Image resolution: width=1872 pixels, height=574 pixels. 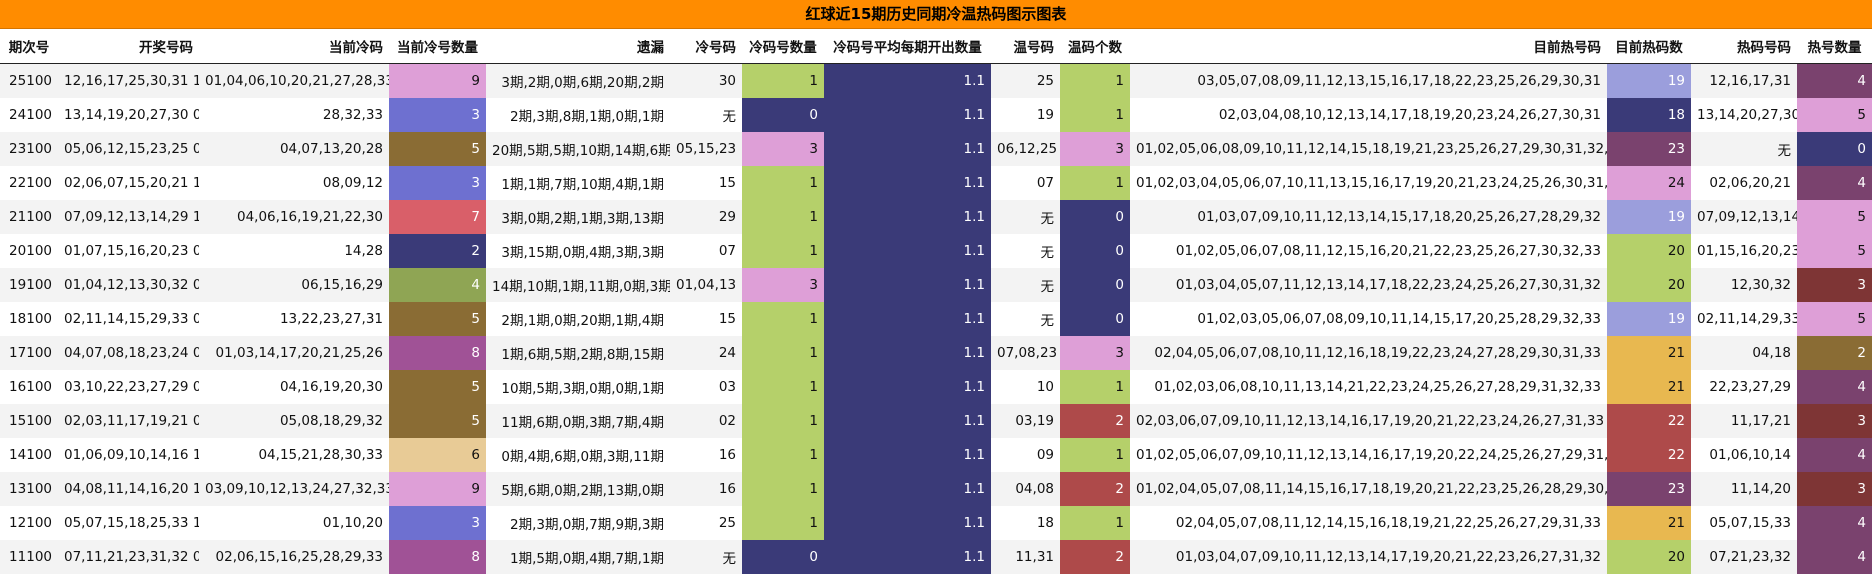 I want to click on cell-cold-numbers: 01,10,20, so click(x=294, y=523).